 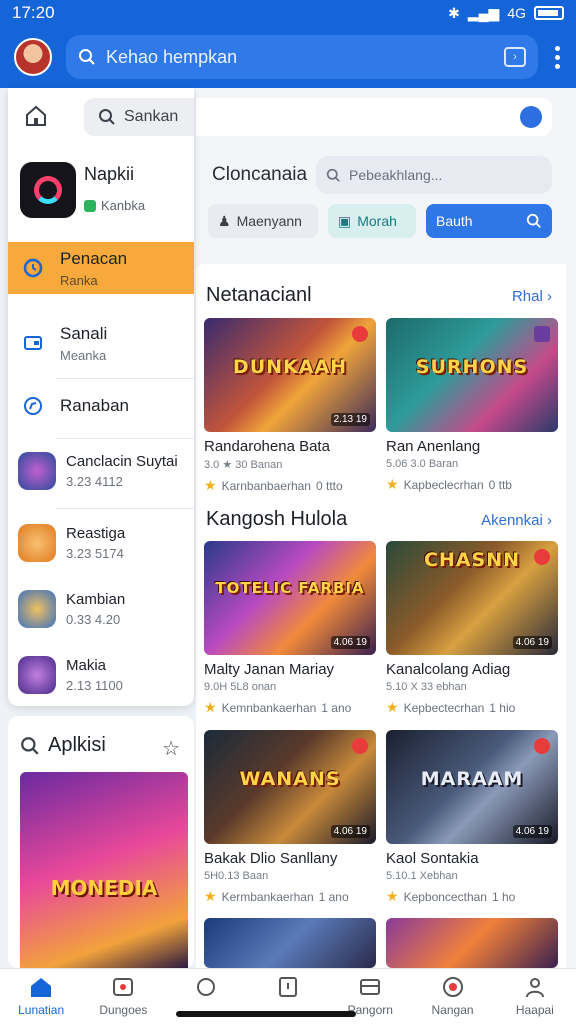 I want to click on home-indicator, so click(x=266, y=1014).